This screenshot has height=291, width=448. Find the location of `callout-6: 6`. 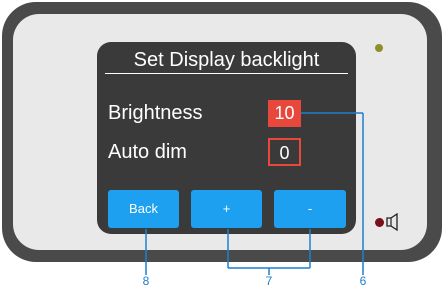

callout-6: 6 is located at coordinates (363, 281).